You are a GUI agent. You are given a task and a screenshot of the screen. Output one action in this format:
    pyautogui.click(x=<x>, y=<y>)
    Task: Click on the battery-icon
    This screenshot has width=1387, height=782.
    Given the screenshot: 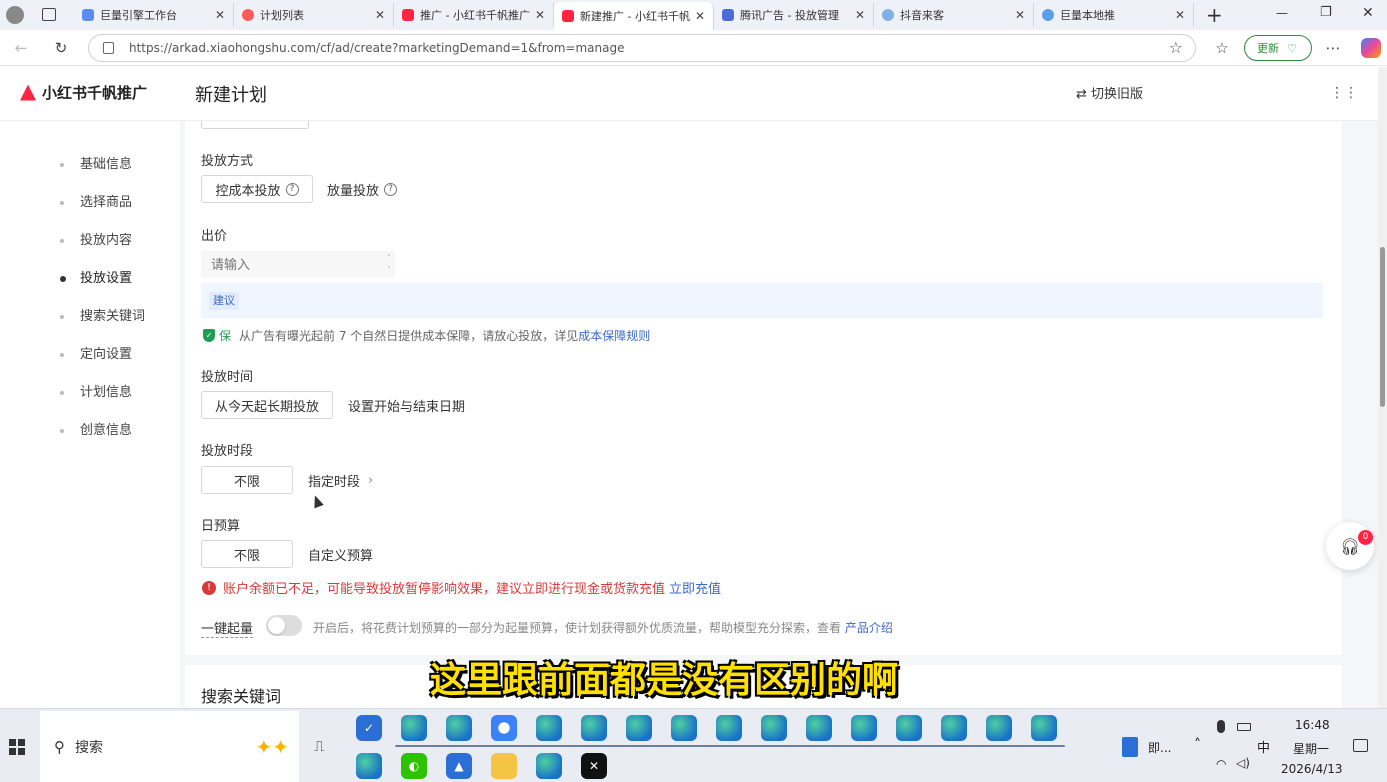 What is the action you would take?
    pyautogui.click(x=1244, y=727)
    